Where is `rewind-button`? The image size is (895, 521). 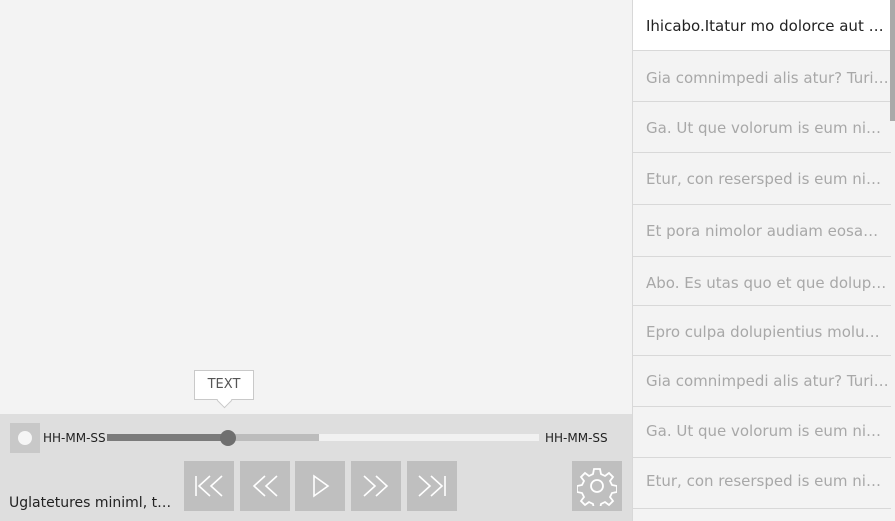 rewind-button is located at coordinates (265, 486).